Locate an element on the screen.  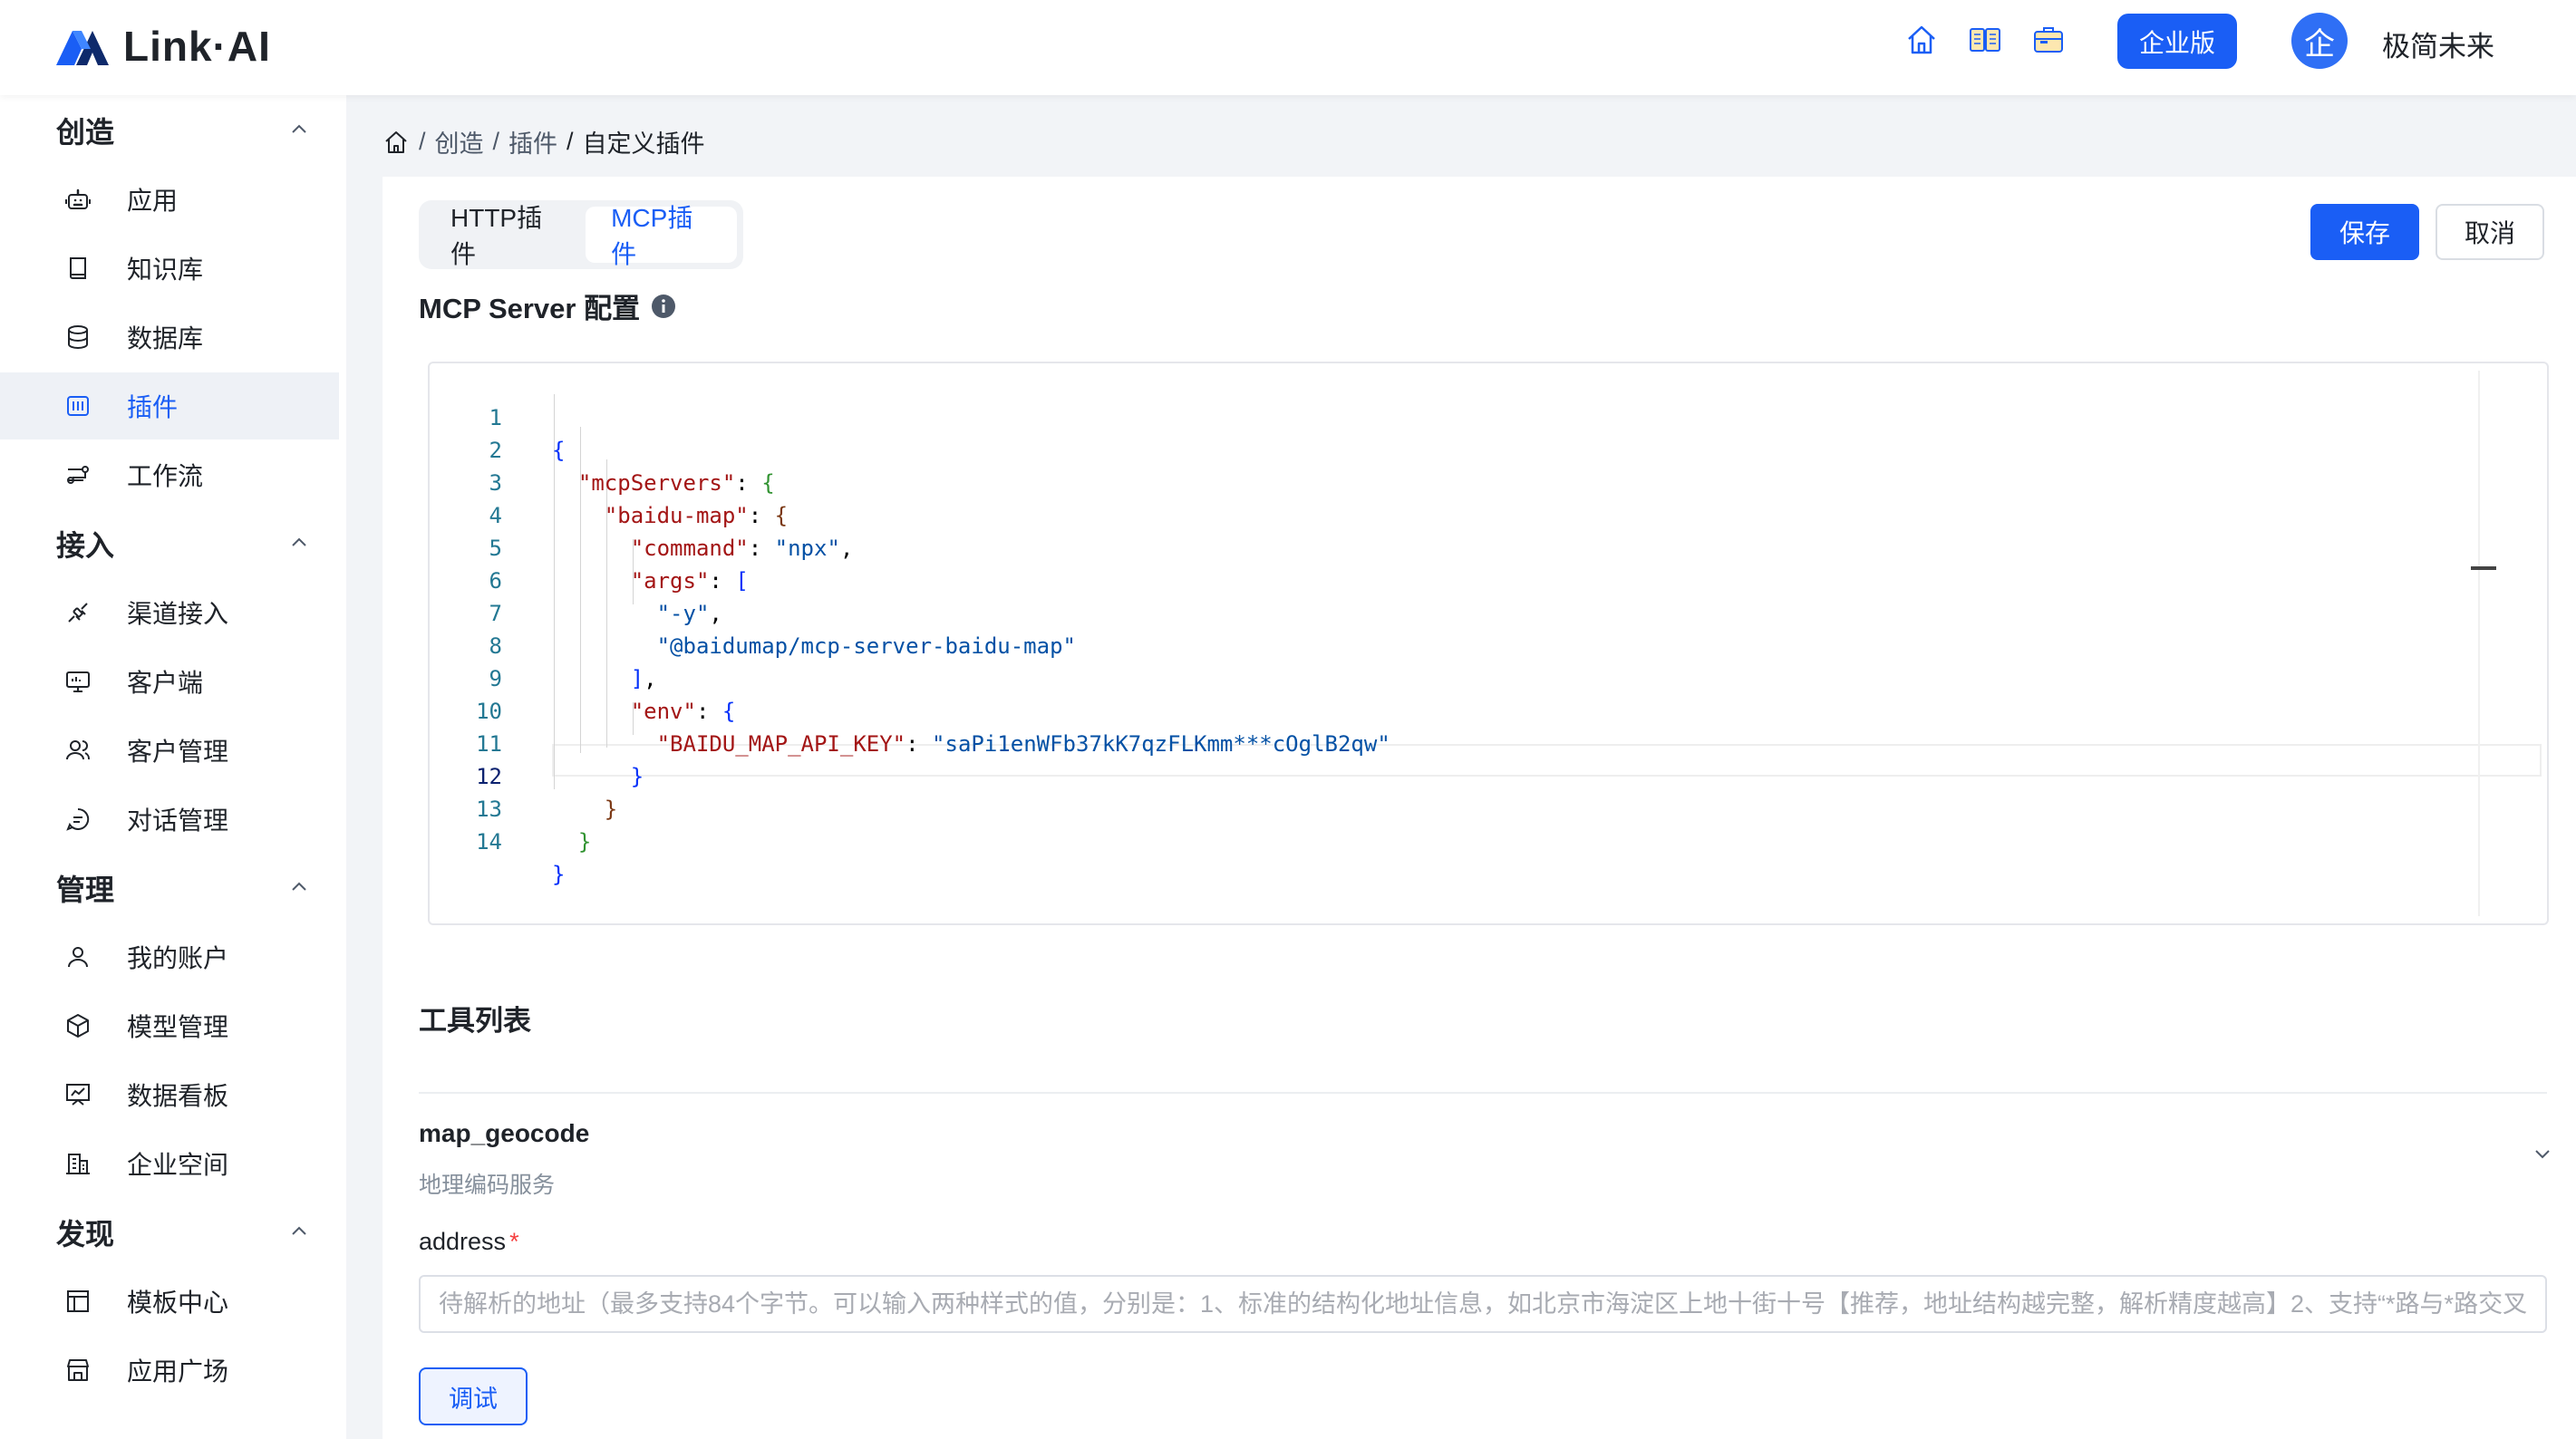
code-line: 14 } is located at coordinates (1486, 840).